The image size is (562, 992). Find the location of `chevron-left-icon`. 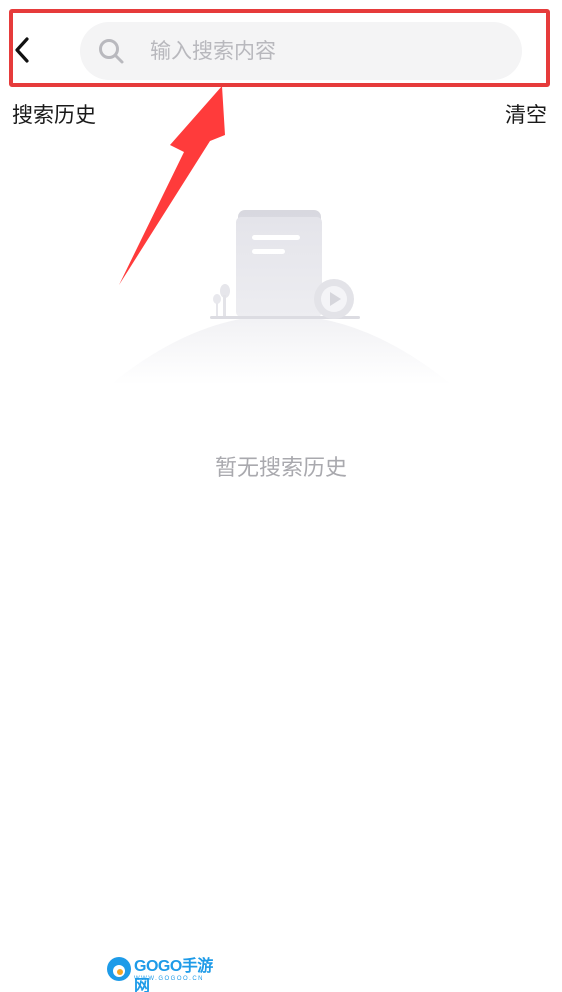

chevron-left-icon is located at coordinates (22, 50).